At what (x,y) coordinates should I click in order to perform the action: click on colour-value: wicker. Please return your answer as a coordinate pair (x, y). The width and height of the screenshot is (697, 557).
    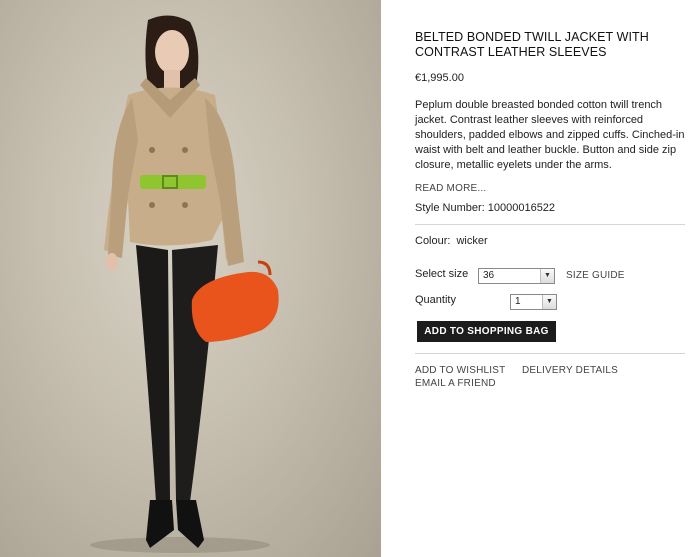
    Looking at the image, I should click on (472, 241).